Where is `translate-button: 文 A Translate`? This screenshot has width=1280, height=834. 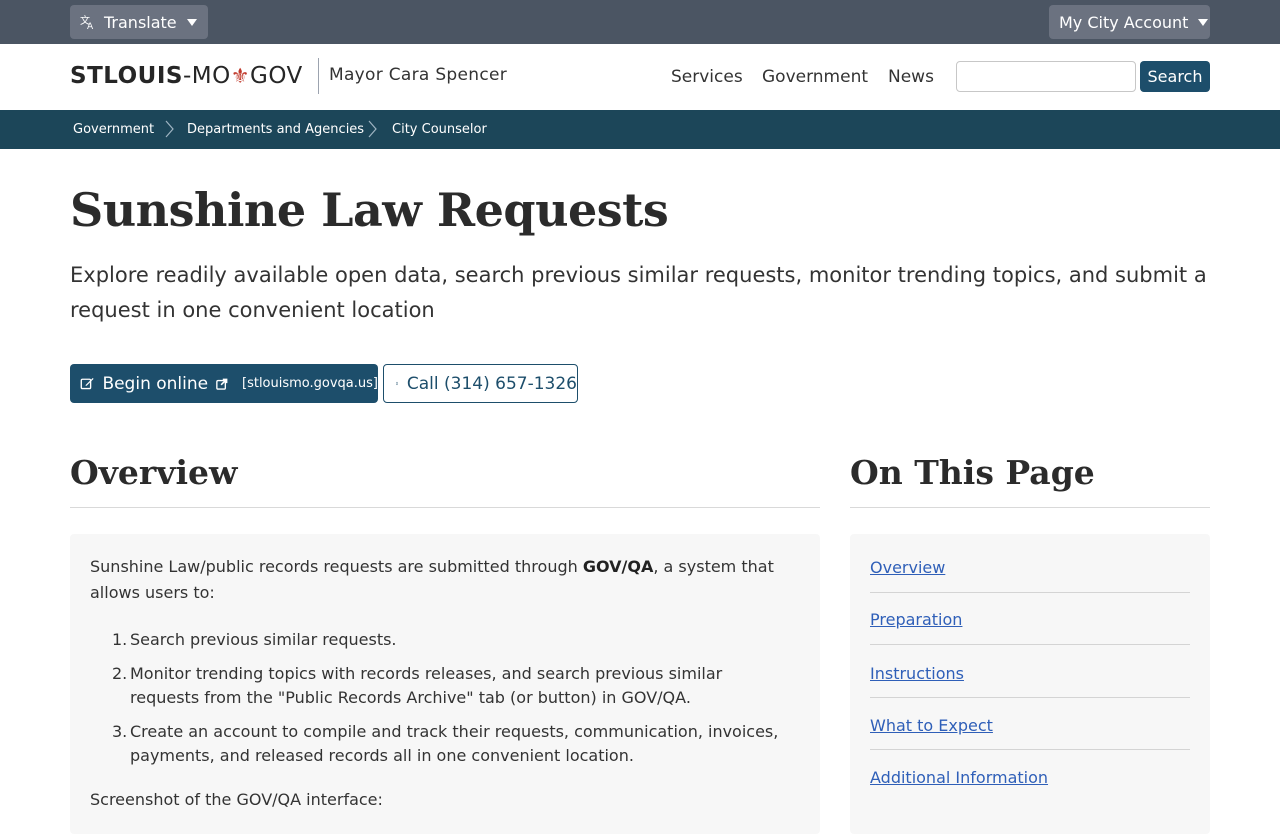 translate-button: 文 A Translate is located at coordinates (139, 22).